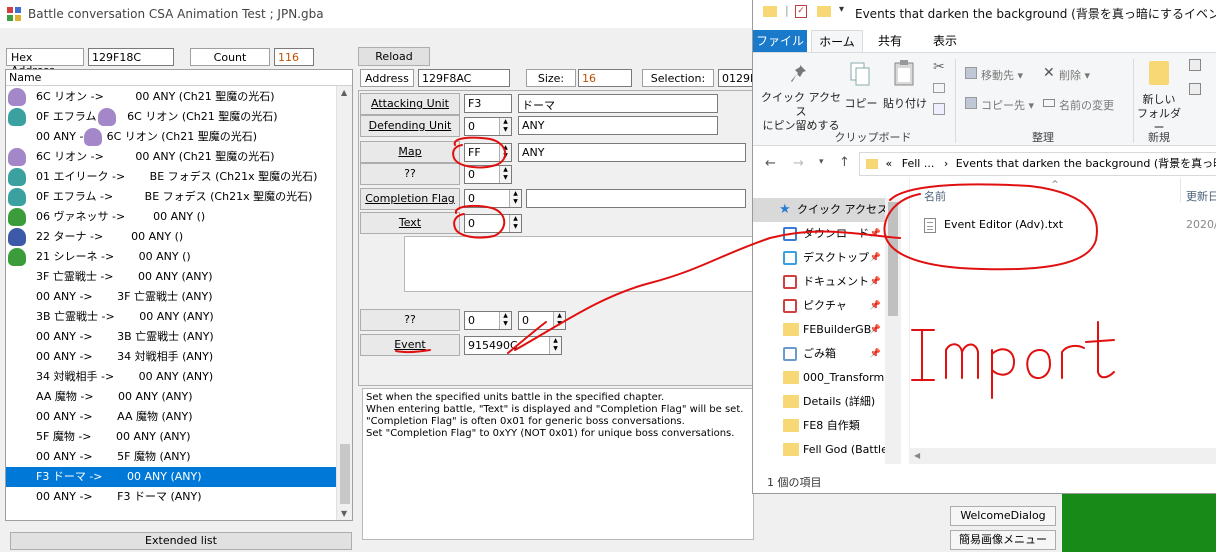  What do you see at coordinates (1100, 350) in the screenshot?
I see `import-letter-t` at bounding box center [1100, 350].